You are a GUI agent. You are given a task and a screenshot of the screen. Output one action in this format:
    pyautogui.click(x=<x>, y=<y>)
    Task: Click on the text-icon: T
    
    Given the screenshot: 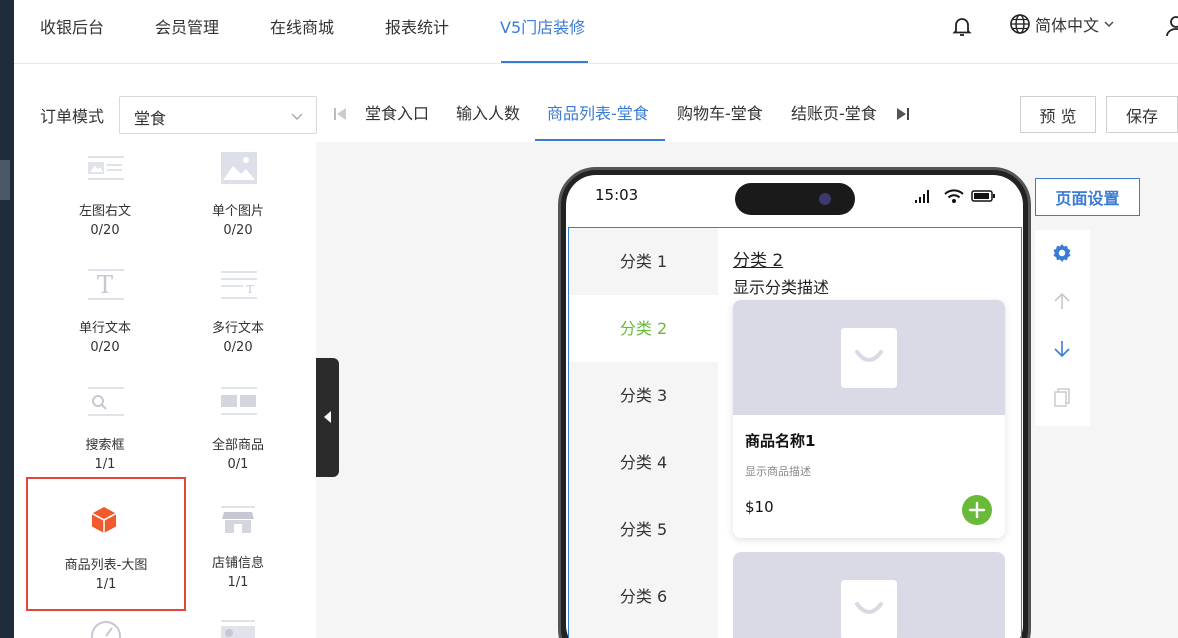 What is the action you would take?
    pyautogui.click(x=106, y=284)
    